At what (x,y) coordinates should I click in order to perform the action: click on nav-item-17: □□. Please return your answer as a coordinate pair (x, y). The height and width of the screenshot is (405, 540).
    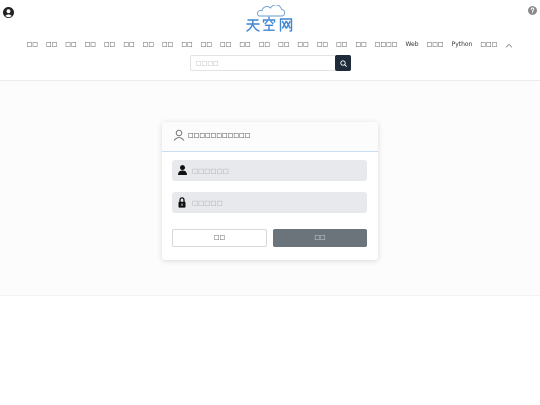
    Looking at the image, I should click on (341, 45).